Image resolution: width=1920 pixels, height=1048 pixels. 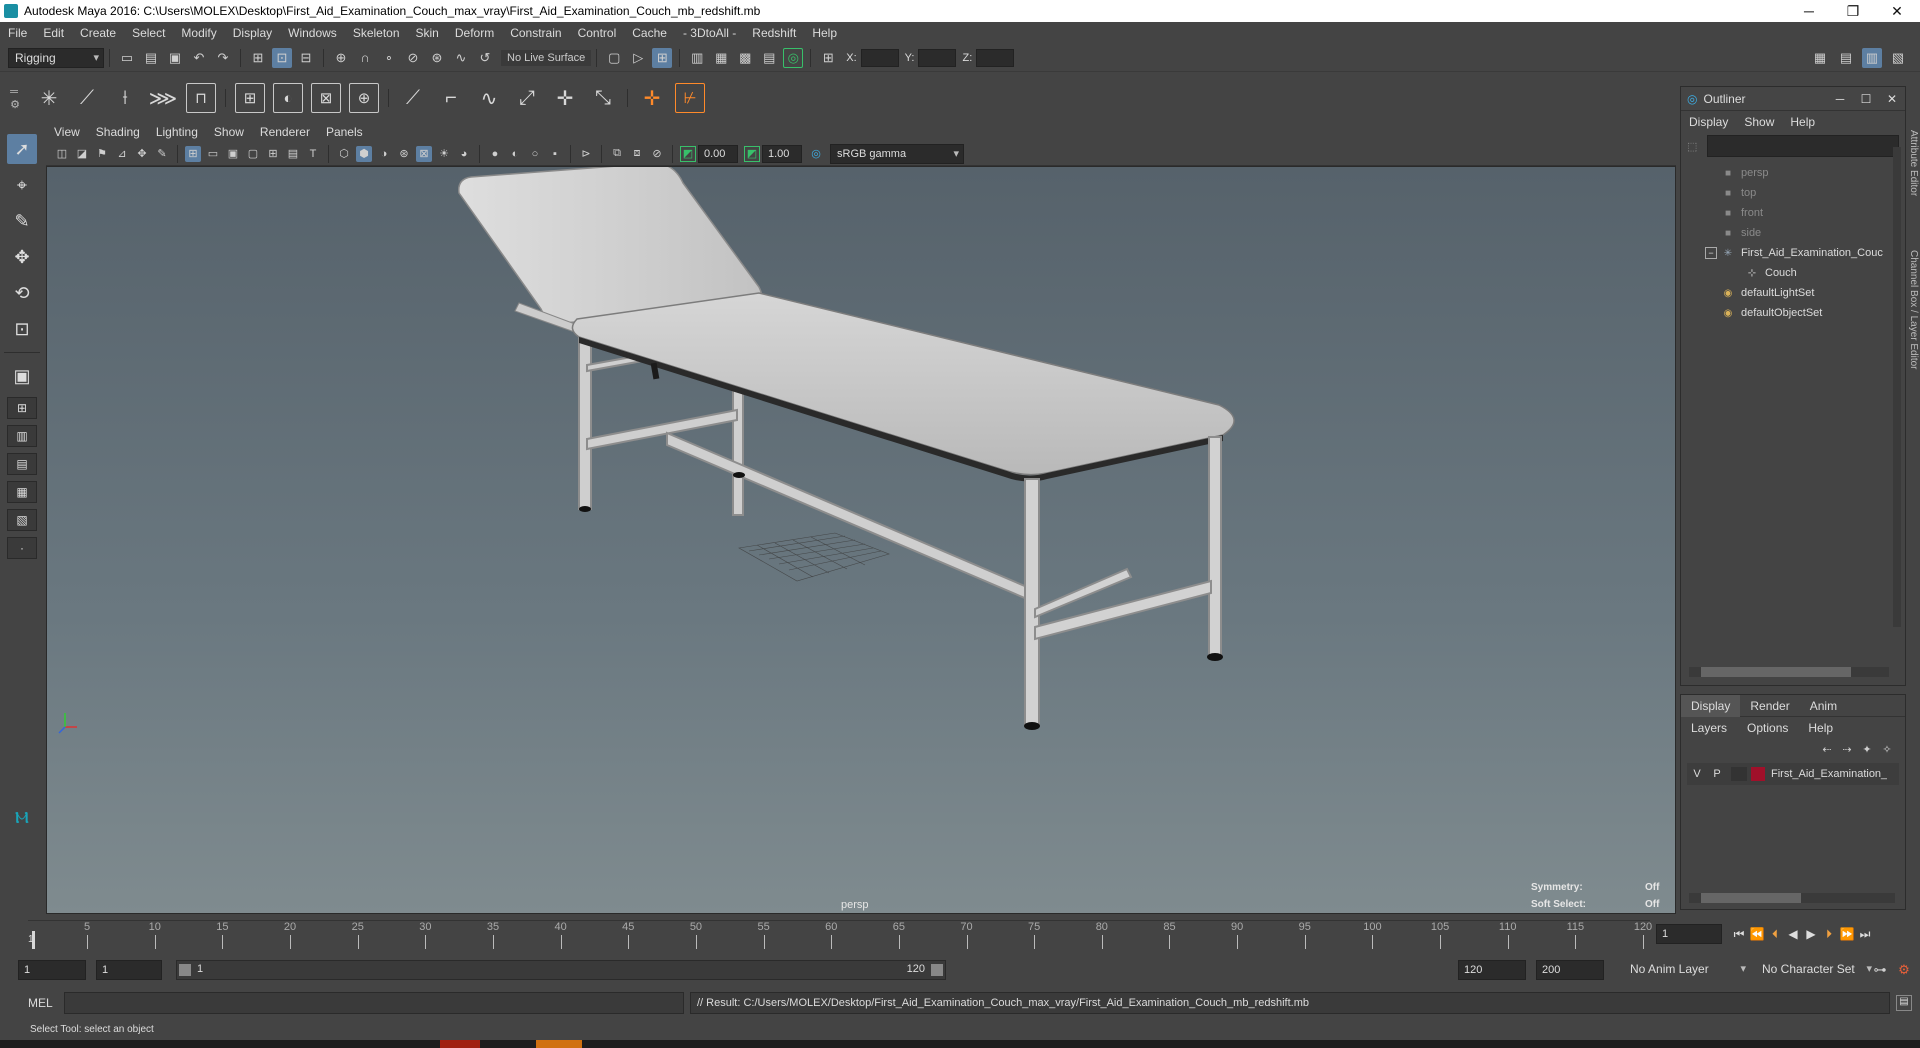 What do you see at coordinates (148, 33) in the screenshot?
I see `menu-select: Select` at bounding box center [148, 33].